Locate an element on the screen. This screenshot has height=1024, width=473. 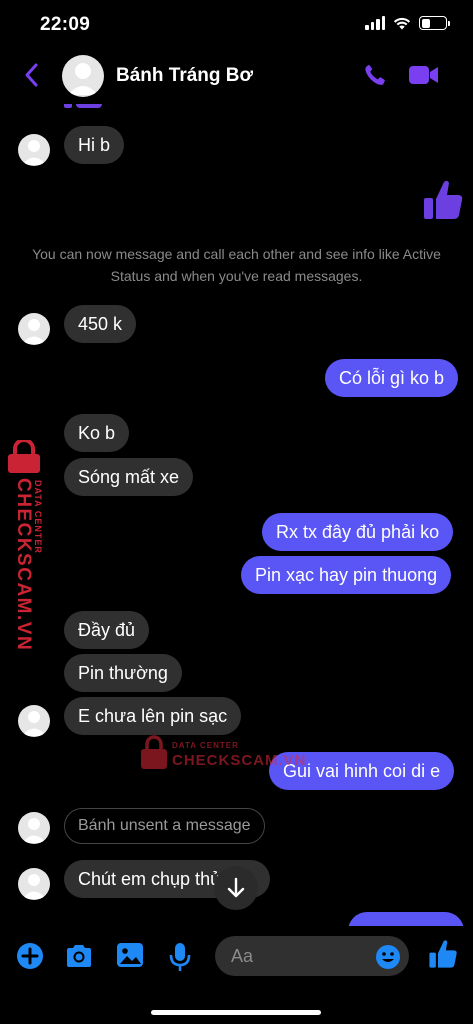
status-icons is located at coordinates (407, 23).